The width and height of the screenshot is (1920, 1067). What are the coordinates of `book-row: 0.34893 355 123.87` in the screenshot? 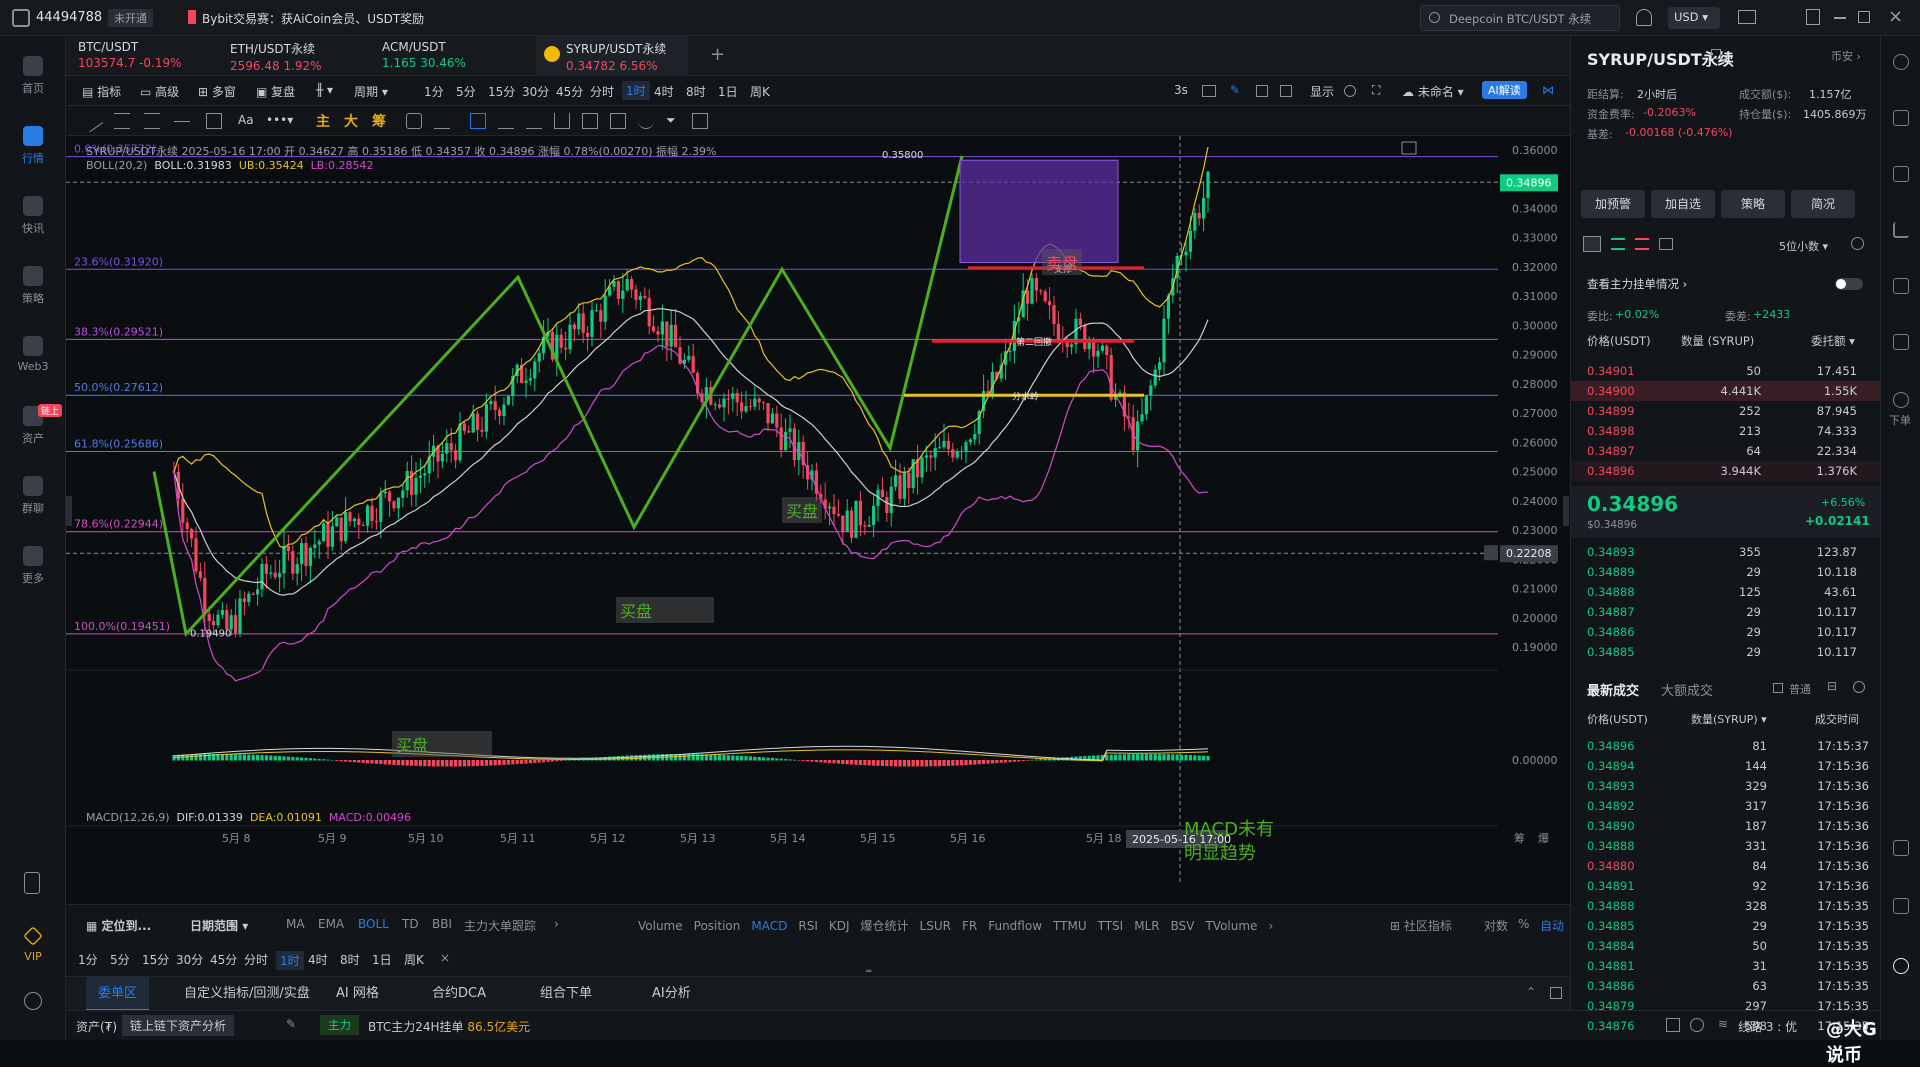 It's located at (1726, 552).